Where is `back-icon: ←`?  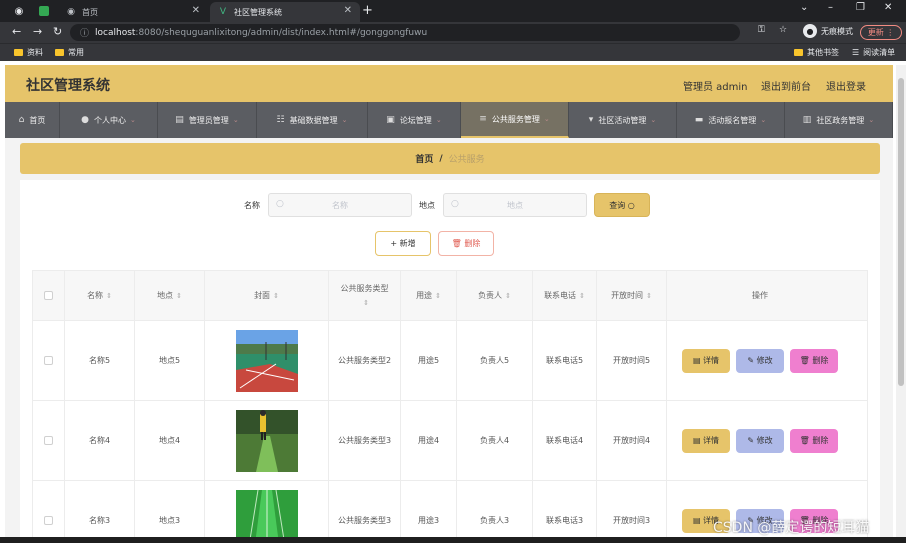 back-icon: ← is located at coordinates (16, 31).